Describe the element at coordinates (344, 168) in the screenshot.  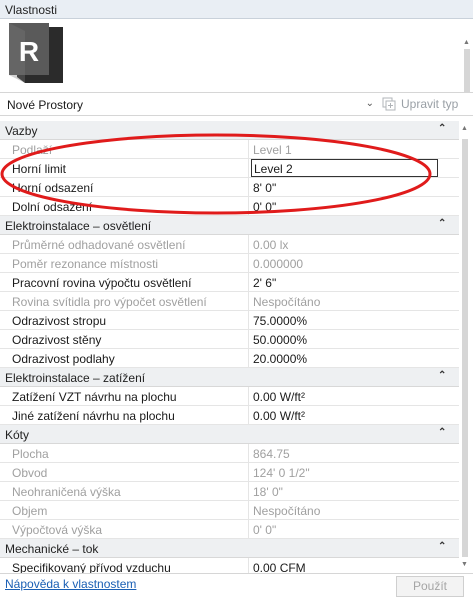
I see `property-value-editor: Level 2` at that location.